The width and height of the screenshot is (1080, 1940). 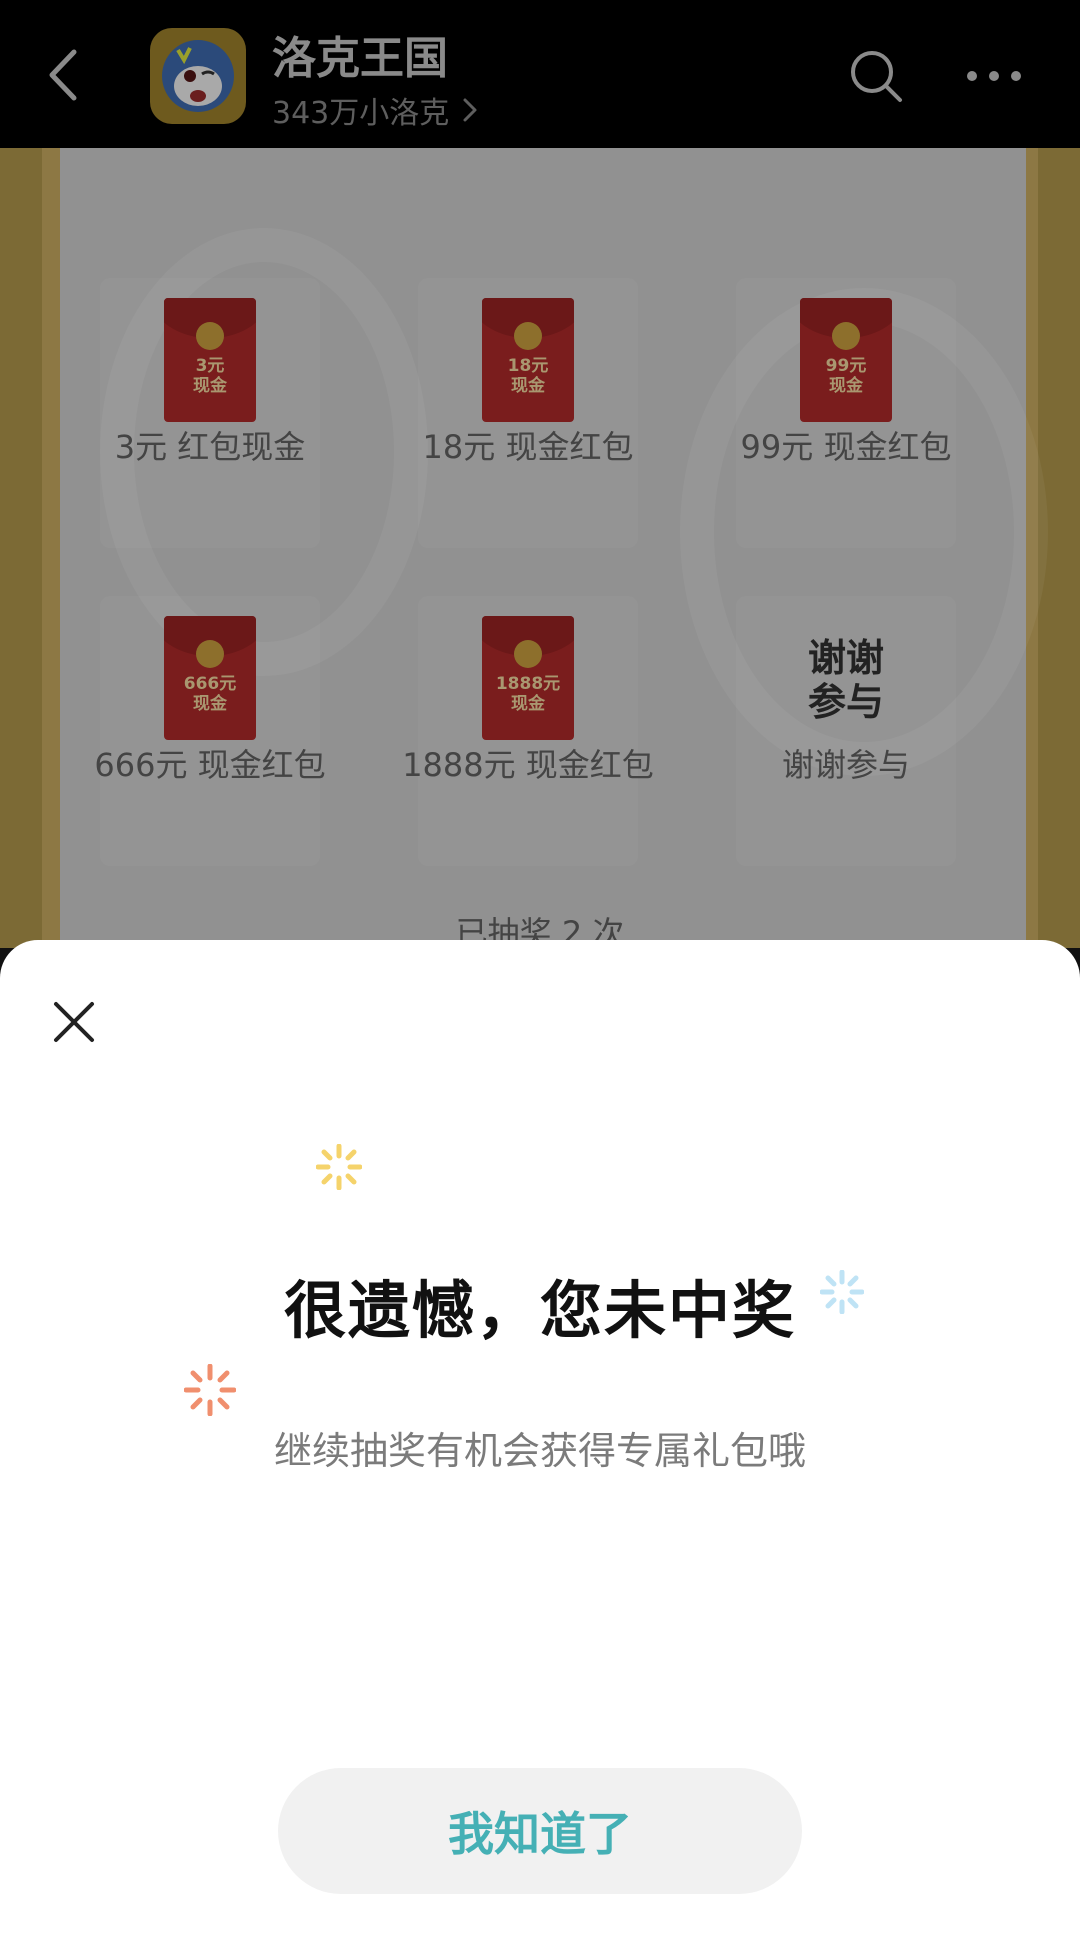 I want to click on result-subtitle: 继续抽奖有机会获得专属礼包哦, so click(x=539, y=1451).